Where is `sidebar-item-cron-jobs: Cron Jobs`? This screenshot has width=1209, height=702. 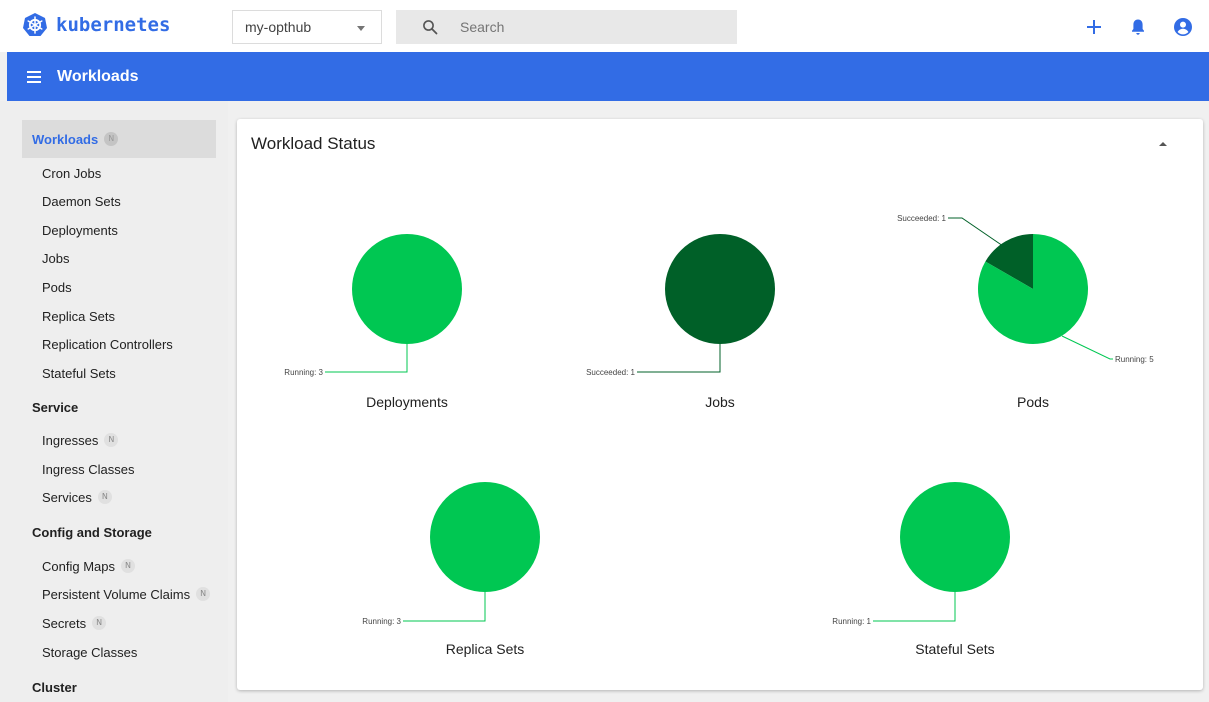
sidebar-item-cron-jobs: Cron Jobs is located at coordinates (71, 173).